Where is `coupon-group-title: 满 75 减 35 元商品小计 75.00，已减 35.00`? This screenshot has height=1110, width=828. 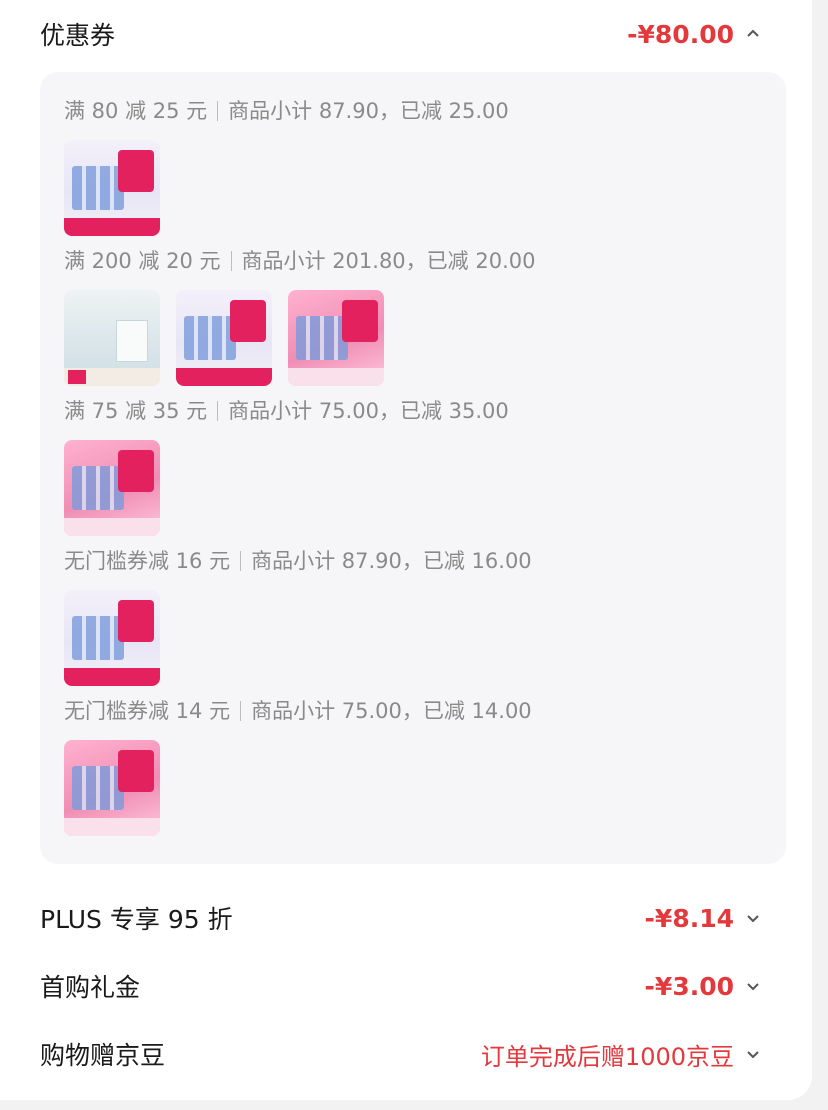 coupon-group-title: 满 75 减 35 元商品小计 75.00，已减 35.00 is located at coordinates (286, 410).